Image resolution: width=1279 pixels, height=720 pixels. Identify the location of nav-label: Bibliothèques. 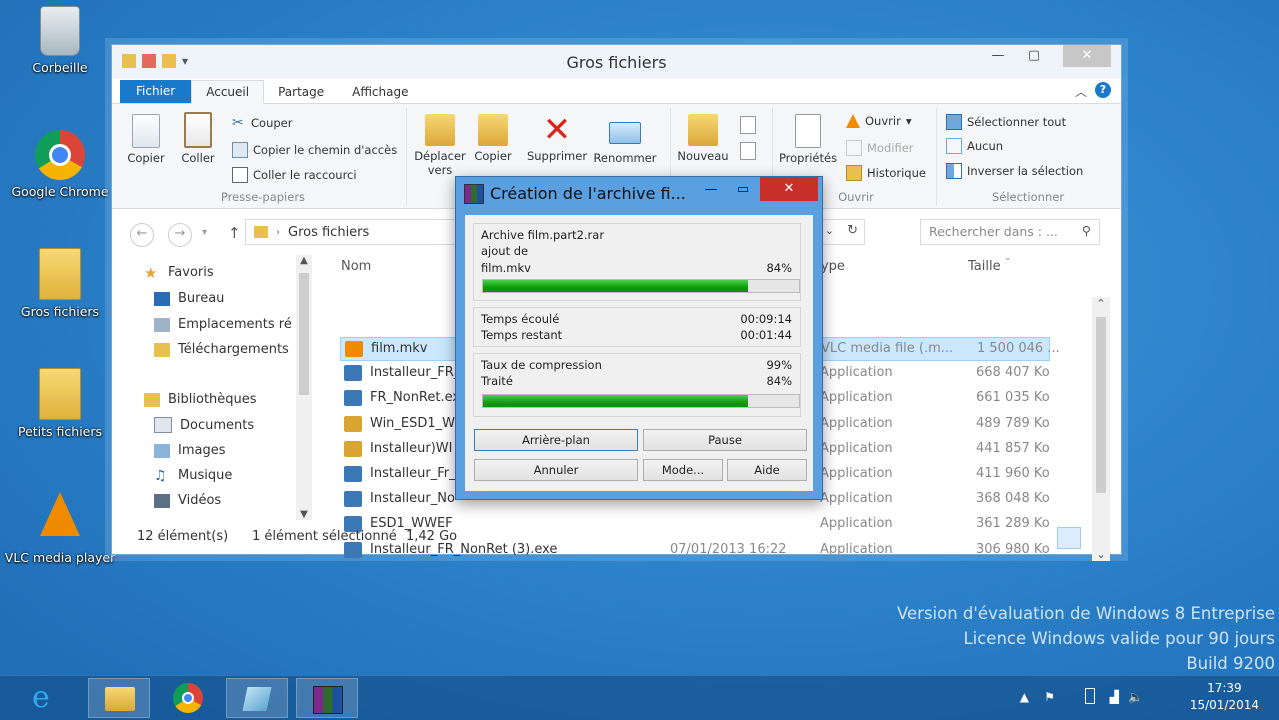
(212, 399).